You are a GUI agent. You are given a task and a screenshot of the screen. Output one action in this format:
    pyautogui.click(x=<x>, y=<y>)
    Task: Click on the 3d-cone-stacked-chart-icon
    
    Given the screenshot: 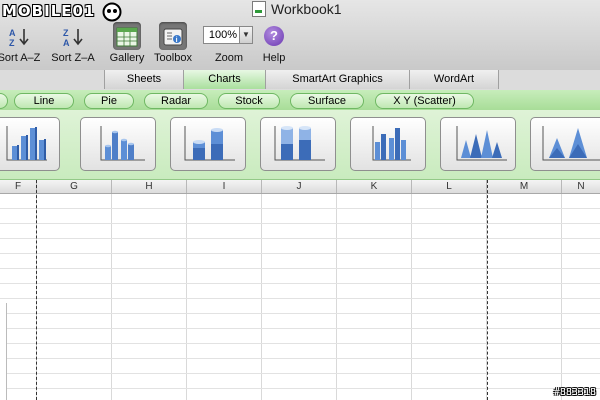 What is the action you would take?
    pyautogui.click(x=571, y=143)
    